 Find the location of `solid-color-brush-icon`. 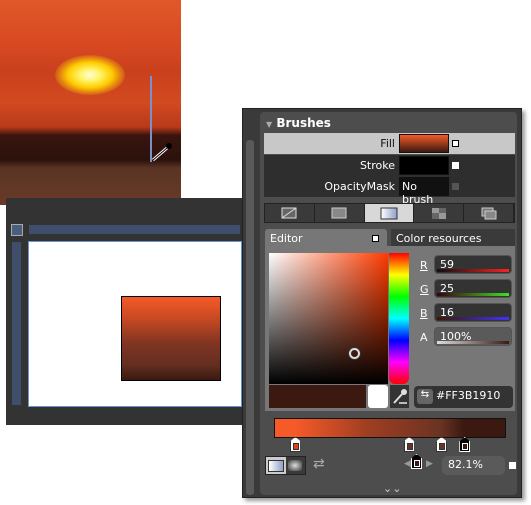

solid-color-brush-icon is located at coordinates (339, 213).